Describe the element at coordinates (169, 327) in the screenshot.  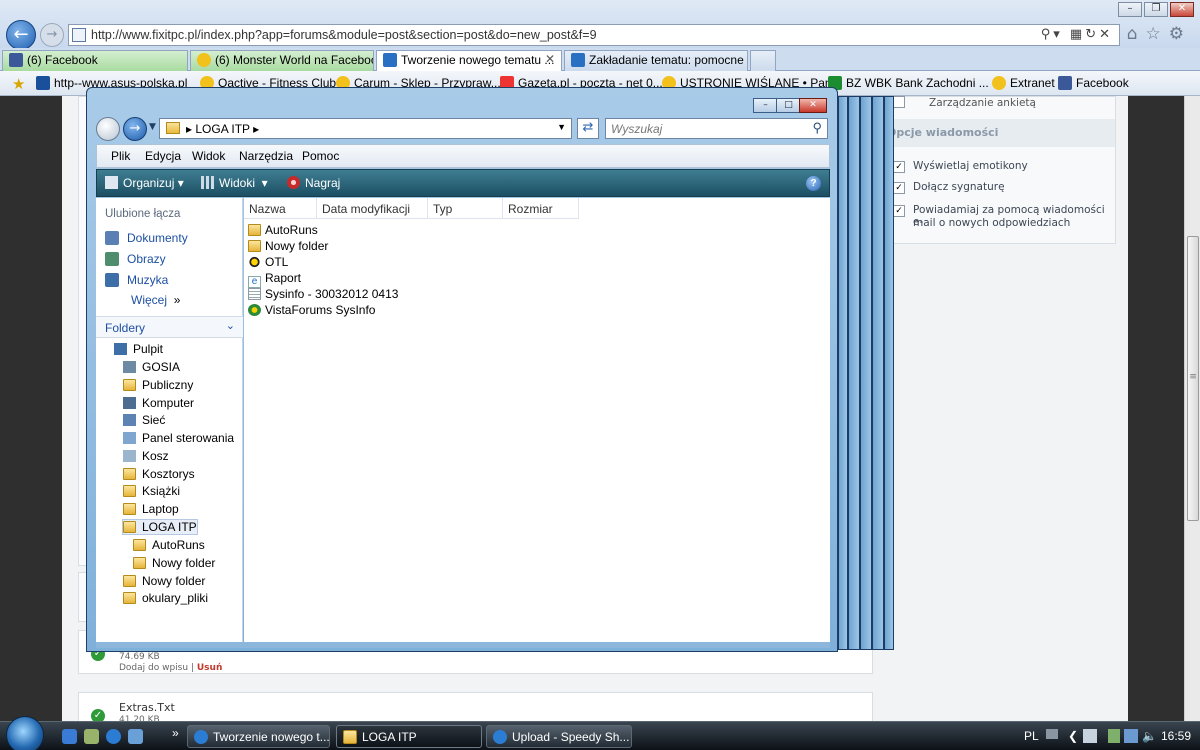
I see `folders-header: Foldery ⌄` at that location.